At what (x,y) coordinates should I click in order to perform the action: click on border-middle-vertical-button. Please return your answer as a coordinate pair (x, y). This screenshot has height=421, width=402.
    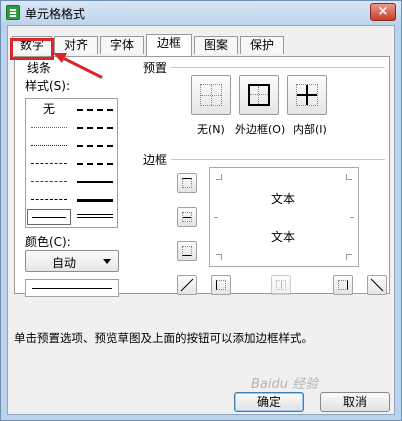
    Looking at the image, I should click on (281, 285).